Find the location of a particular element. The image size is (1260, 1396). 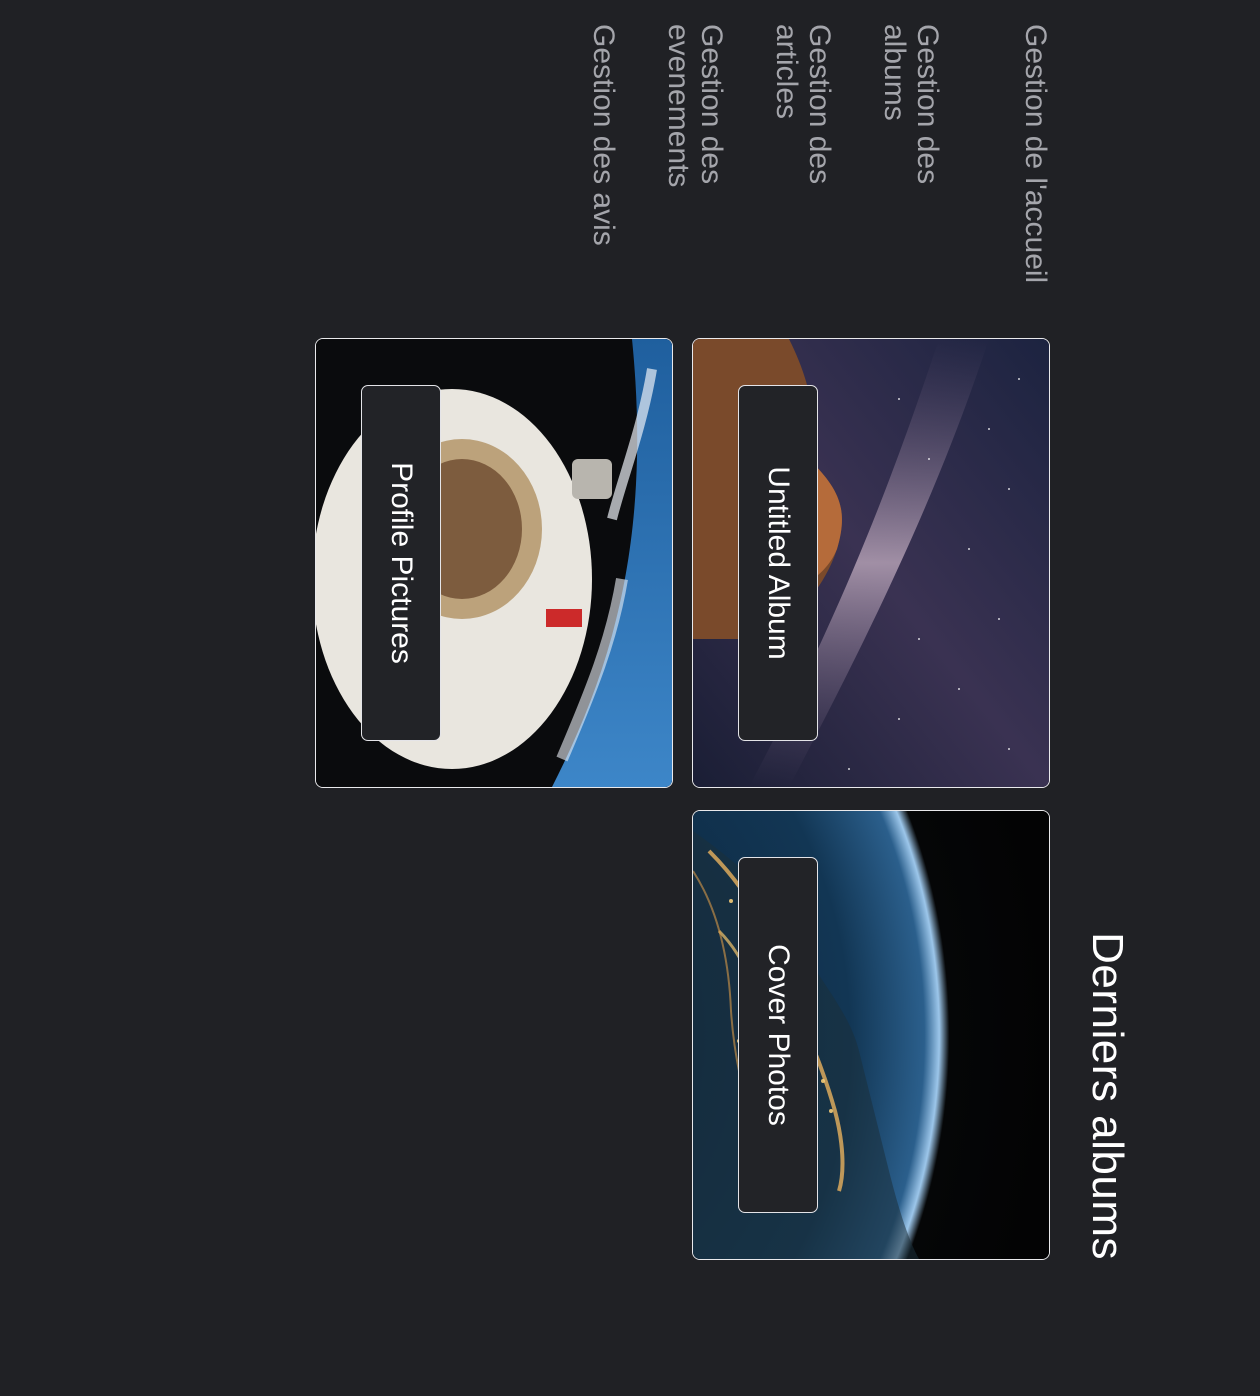

album-title: Cover Photos is located at coordinates (778, 1035).